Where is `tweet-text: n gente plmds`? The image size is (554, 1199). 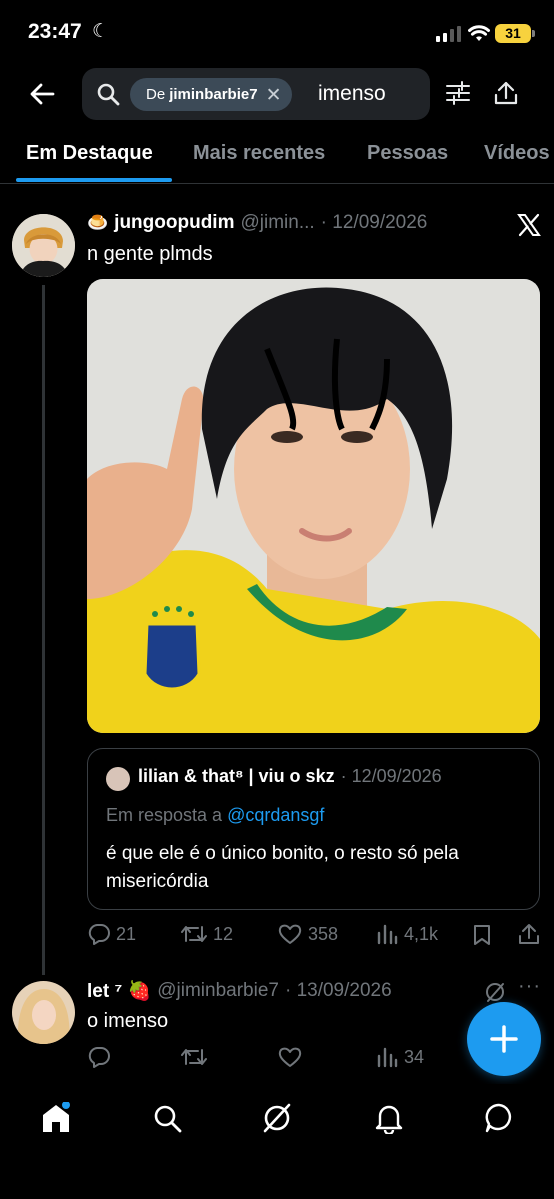 tweet-text: n gente plmds is located at coordinates (150, 254).